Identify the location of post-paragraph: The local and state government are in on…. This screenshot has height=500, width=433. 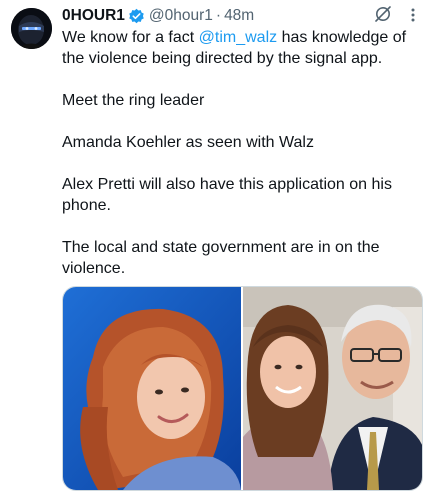
(221, 258).